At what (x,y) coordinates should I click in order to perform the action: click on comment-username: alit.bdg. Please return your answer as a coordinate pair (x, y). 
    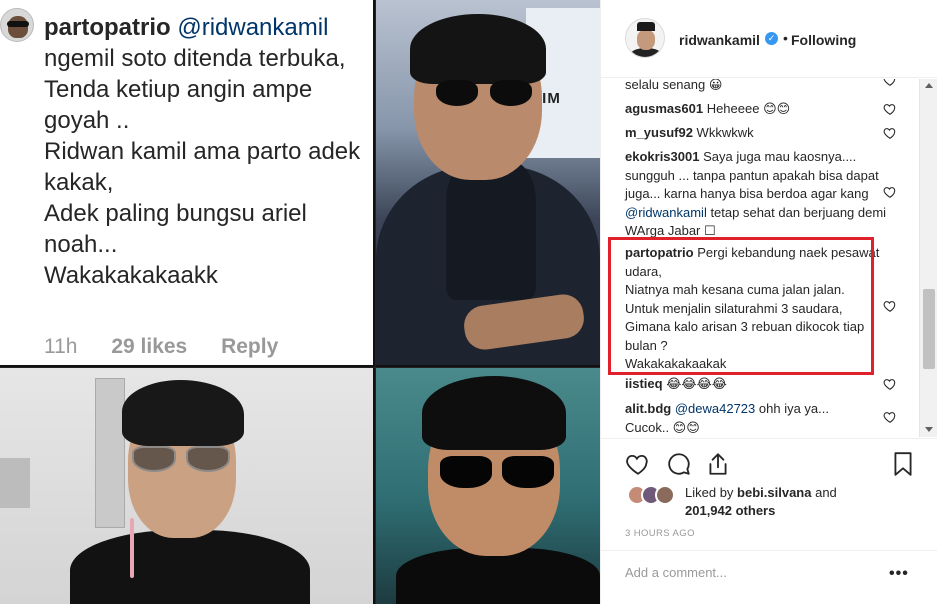
    Looking at the image, I should click on (648, 408).